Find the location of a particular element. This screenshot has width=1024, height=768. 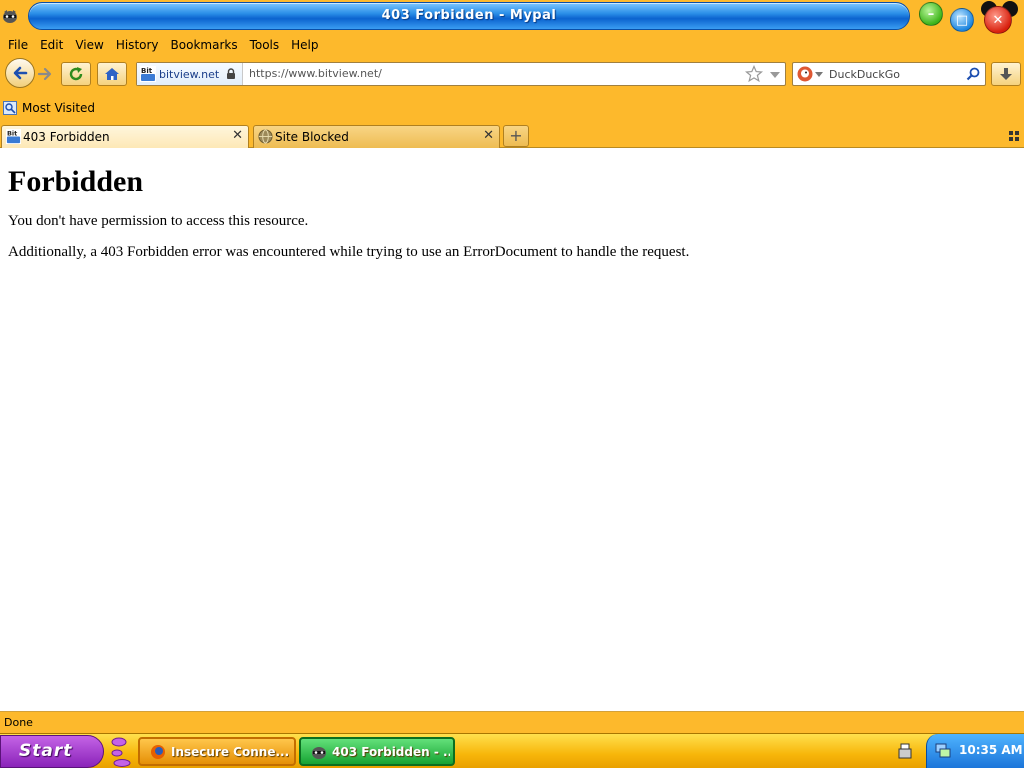

menu-tools-label: Tools is located at coordinates (264, 45).